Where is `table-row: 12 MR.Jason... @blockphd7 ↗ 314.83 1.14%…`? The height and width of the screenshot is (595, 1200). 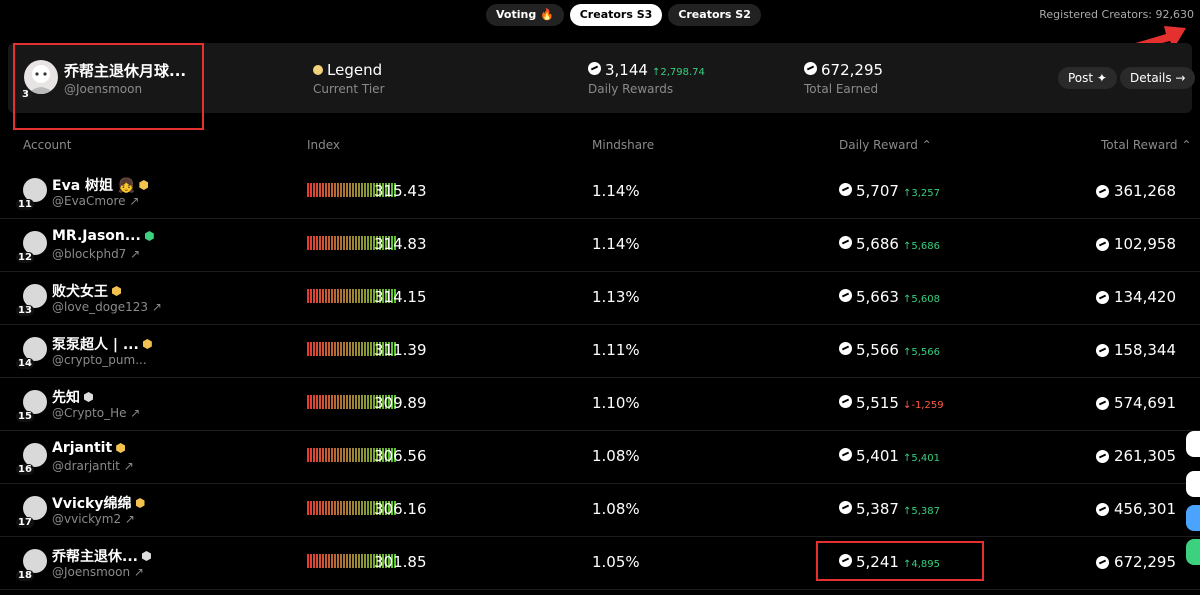
table-row: 12 MR.Jason... @blockphd7 ↗ 314.83 1.14%… is located at coordinates (600, 245).